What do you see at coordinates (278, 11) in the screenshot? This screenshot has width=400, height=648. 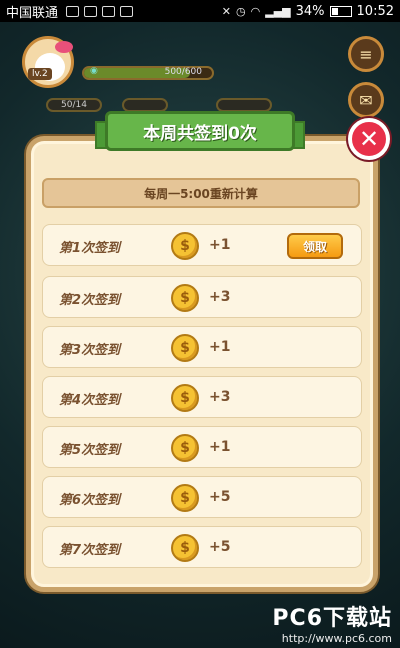 I see `signal-icon: ▂▄▆` at bounding box center [278, 11].